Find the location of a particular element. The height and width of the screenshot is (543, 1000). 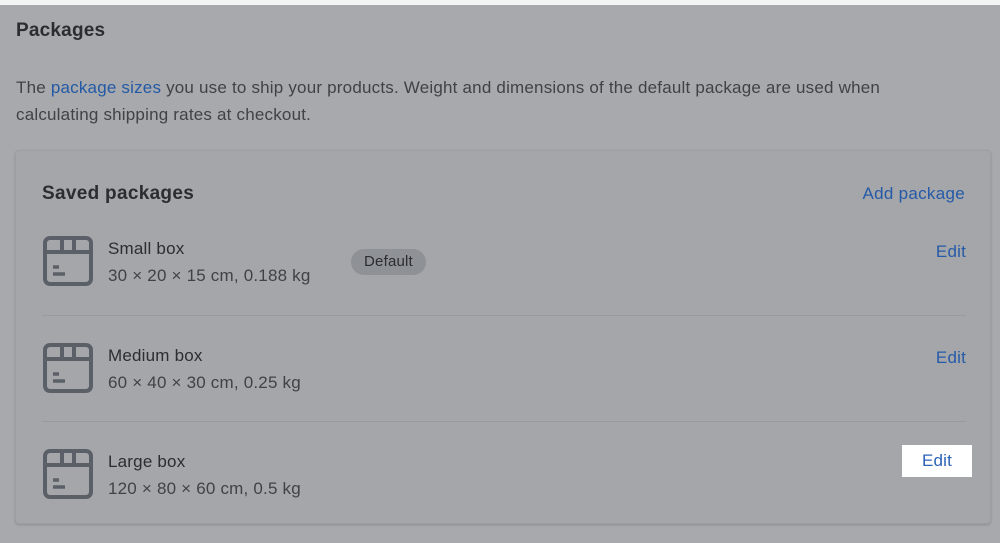

edit-large-box-button: Edit is located at coordinates (937, 461).